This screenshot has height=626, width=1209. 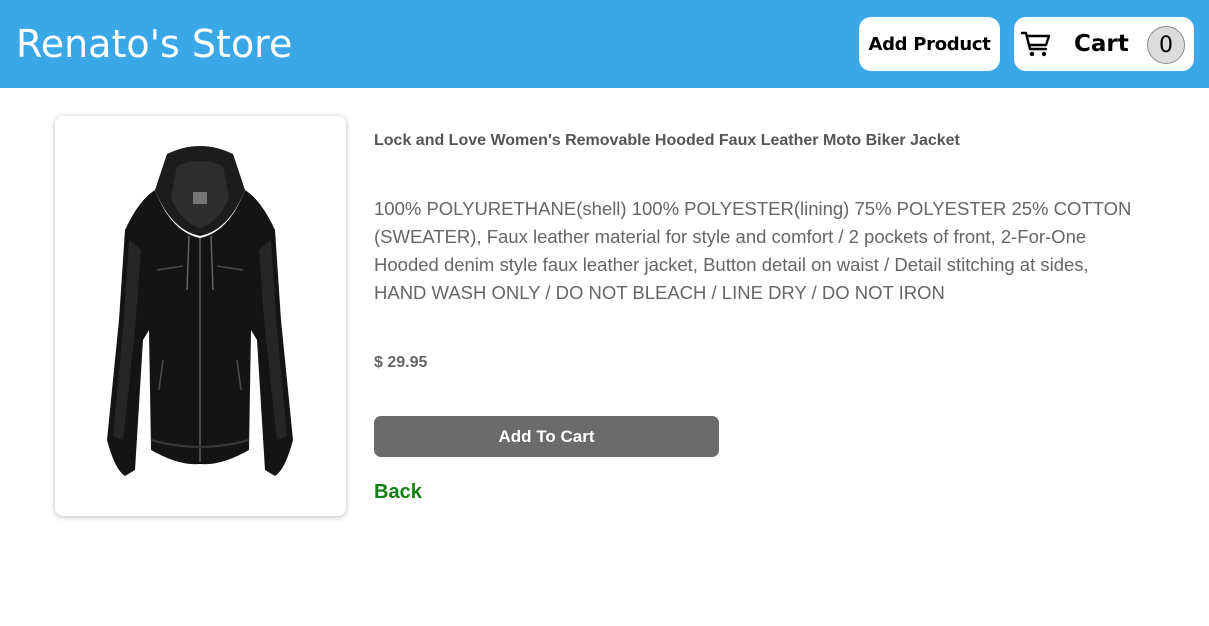 I want to click on app-header: Renato's Store Add Product Cart 0, so click(x=604, y=44).